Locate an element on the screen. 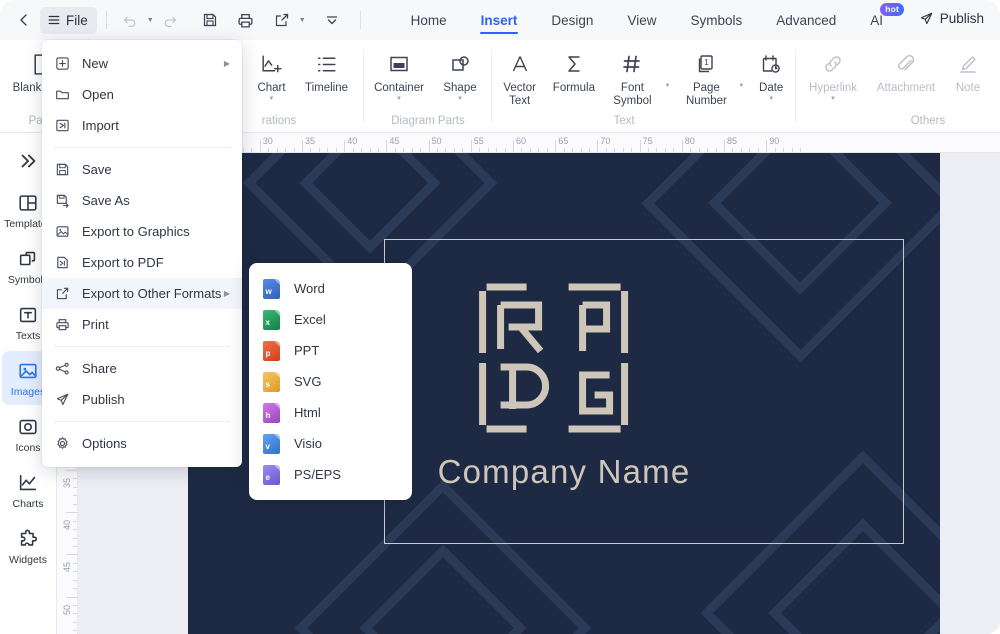  file-menu-button: File is located at coordinates (68, 20).